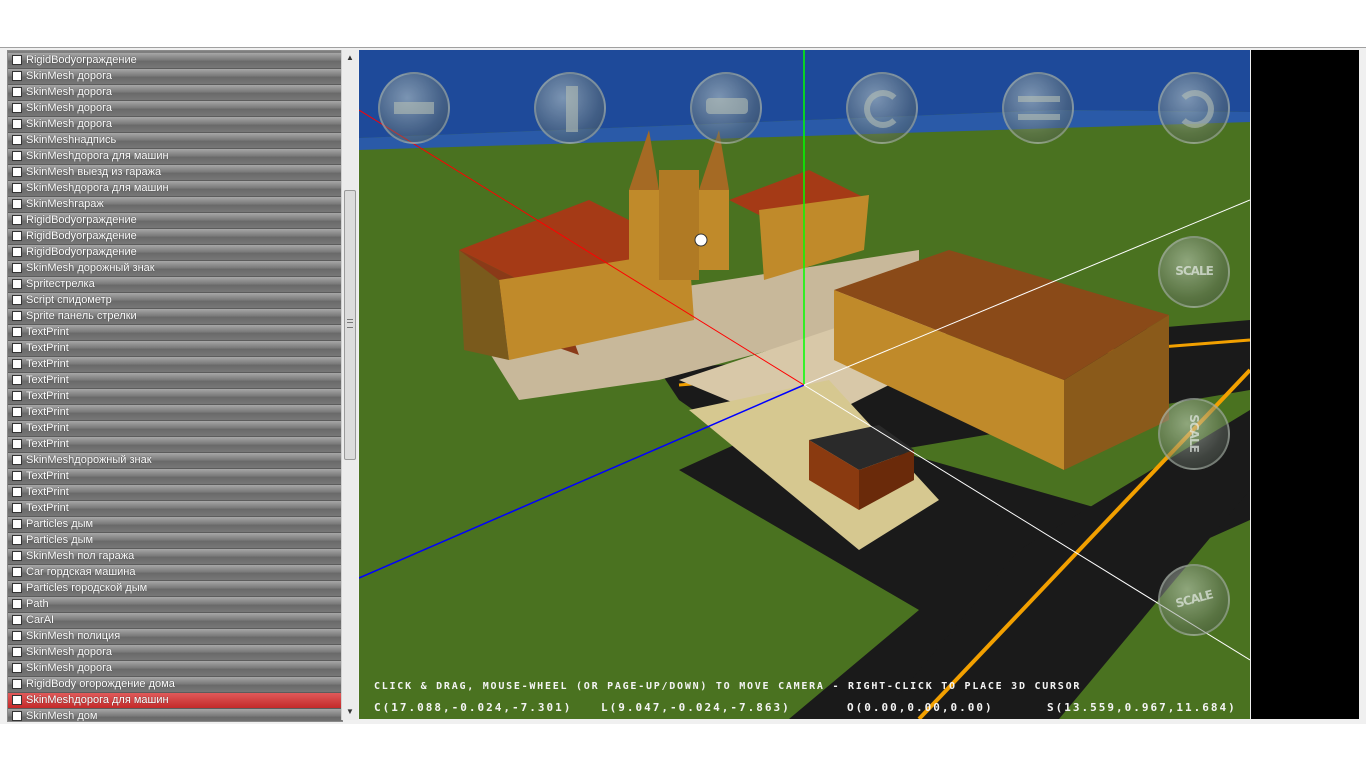 The image size is (1366, 768). What do you see at coordinates (175, 685) in the screenshot?
I see `list-item: RigidBody огорождение дома` at bounding box center [175, 685].